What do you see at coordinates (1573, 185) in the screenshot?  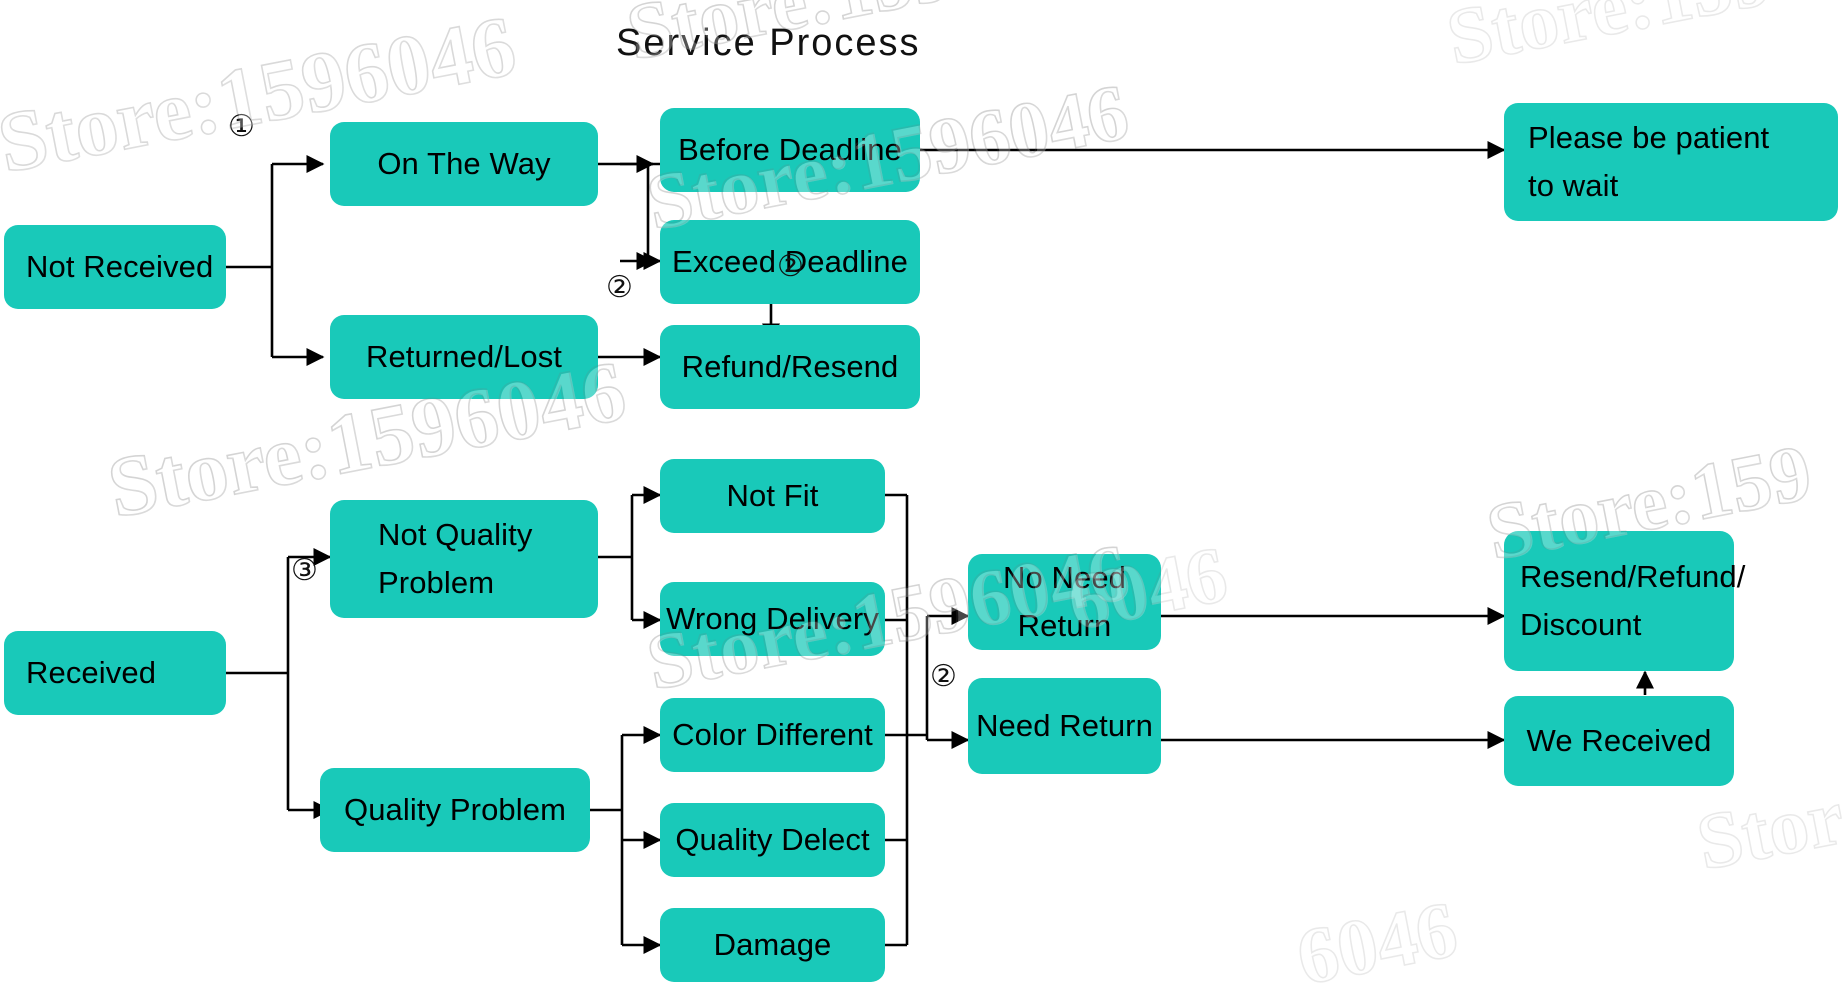 I see `node-label-line2: to wait` at bounding box center [1573, 185].